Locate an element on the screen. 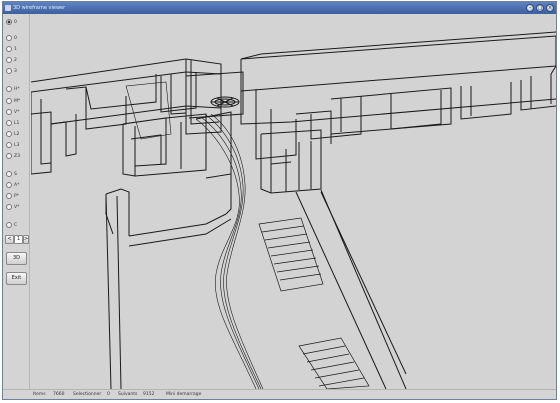 This screenshot has width=560, height=403. radio-label: L2 is located at coordinates (17, 134).